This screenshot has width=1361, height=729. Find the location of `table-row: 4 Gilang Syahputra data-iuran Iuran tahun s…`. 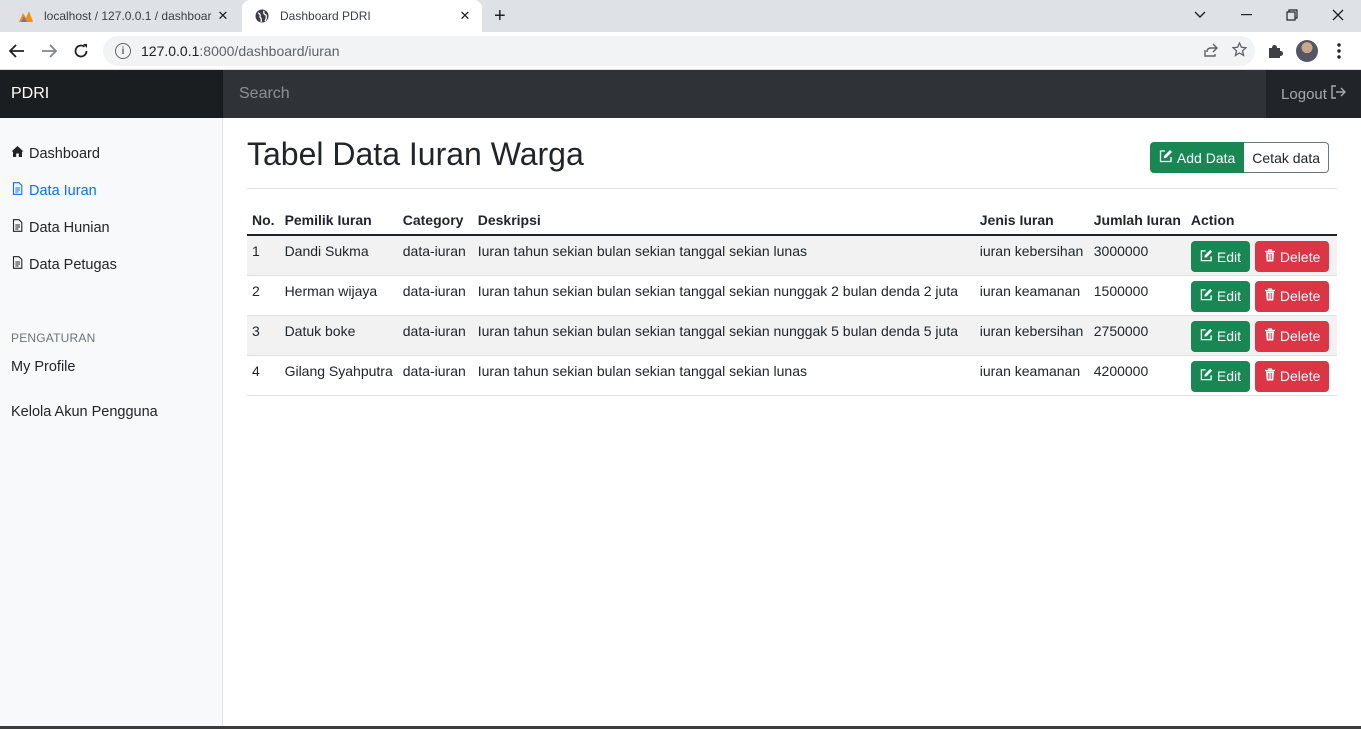

table-row: 4 Gilang Syahputra data-iuran Iuran tahun s… is located at coordinates (792, 375).